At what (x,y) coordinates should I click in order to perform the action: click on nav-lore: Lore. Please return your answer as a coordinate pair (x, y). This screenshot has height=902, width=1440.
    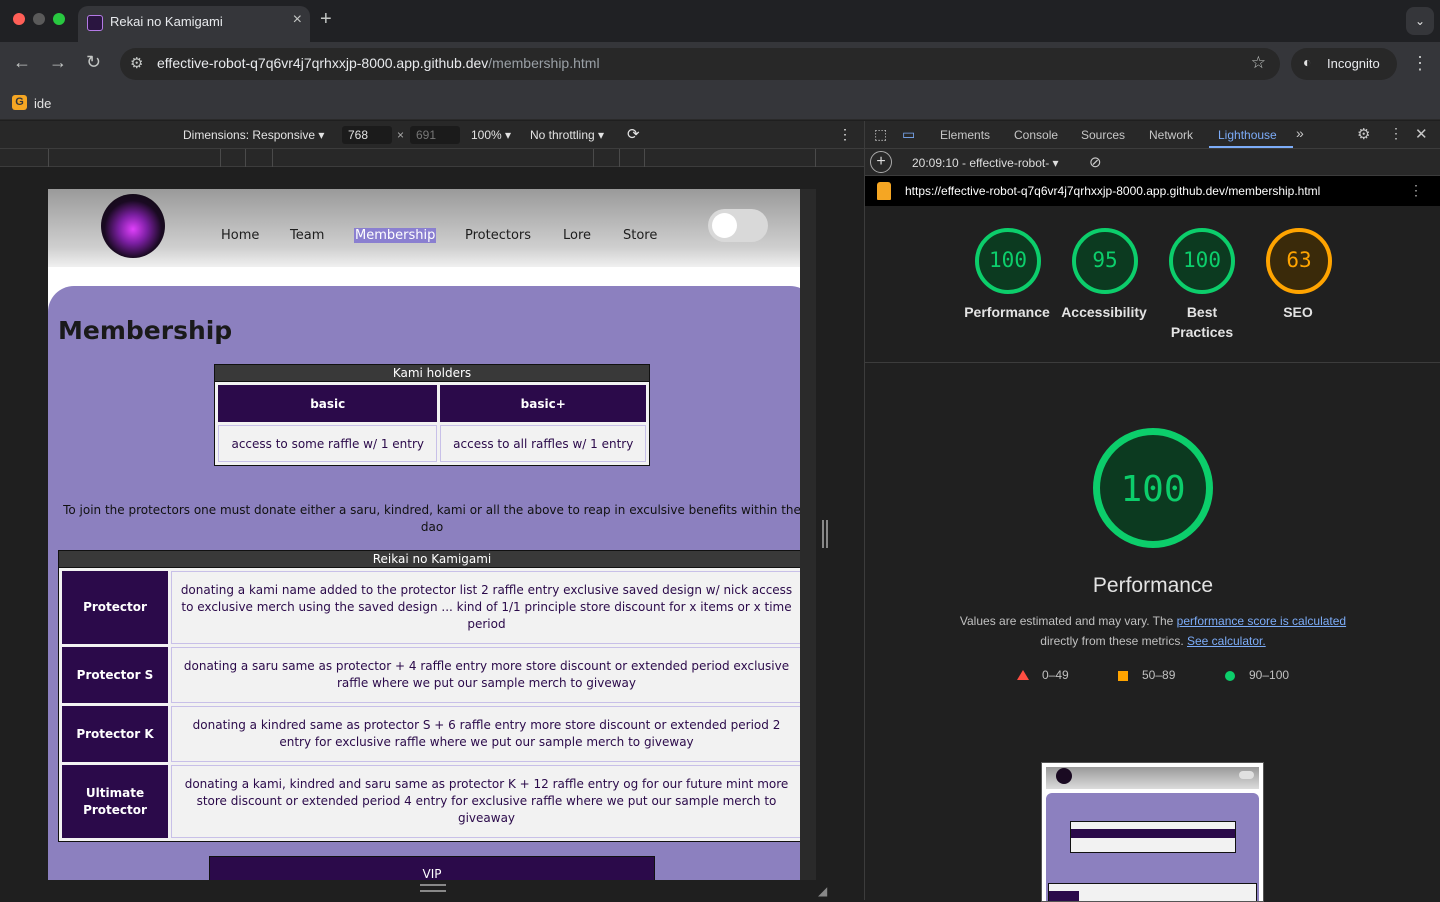
    Looking at the image, I should click on (577, 235).